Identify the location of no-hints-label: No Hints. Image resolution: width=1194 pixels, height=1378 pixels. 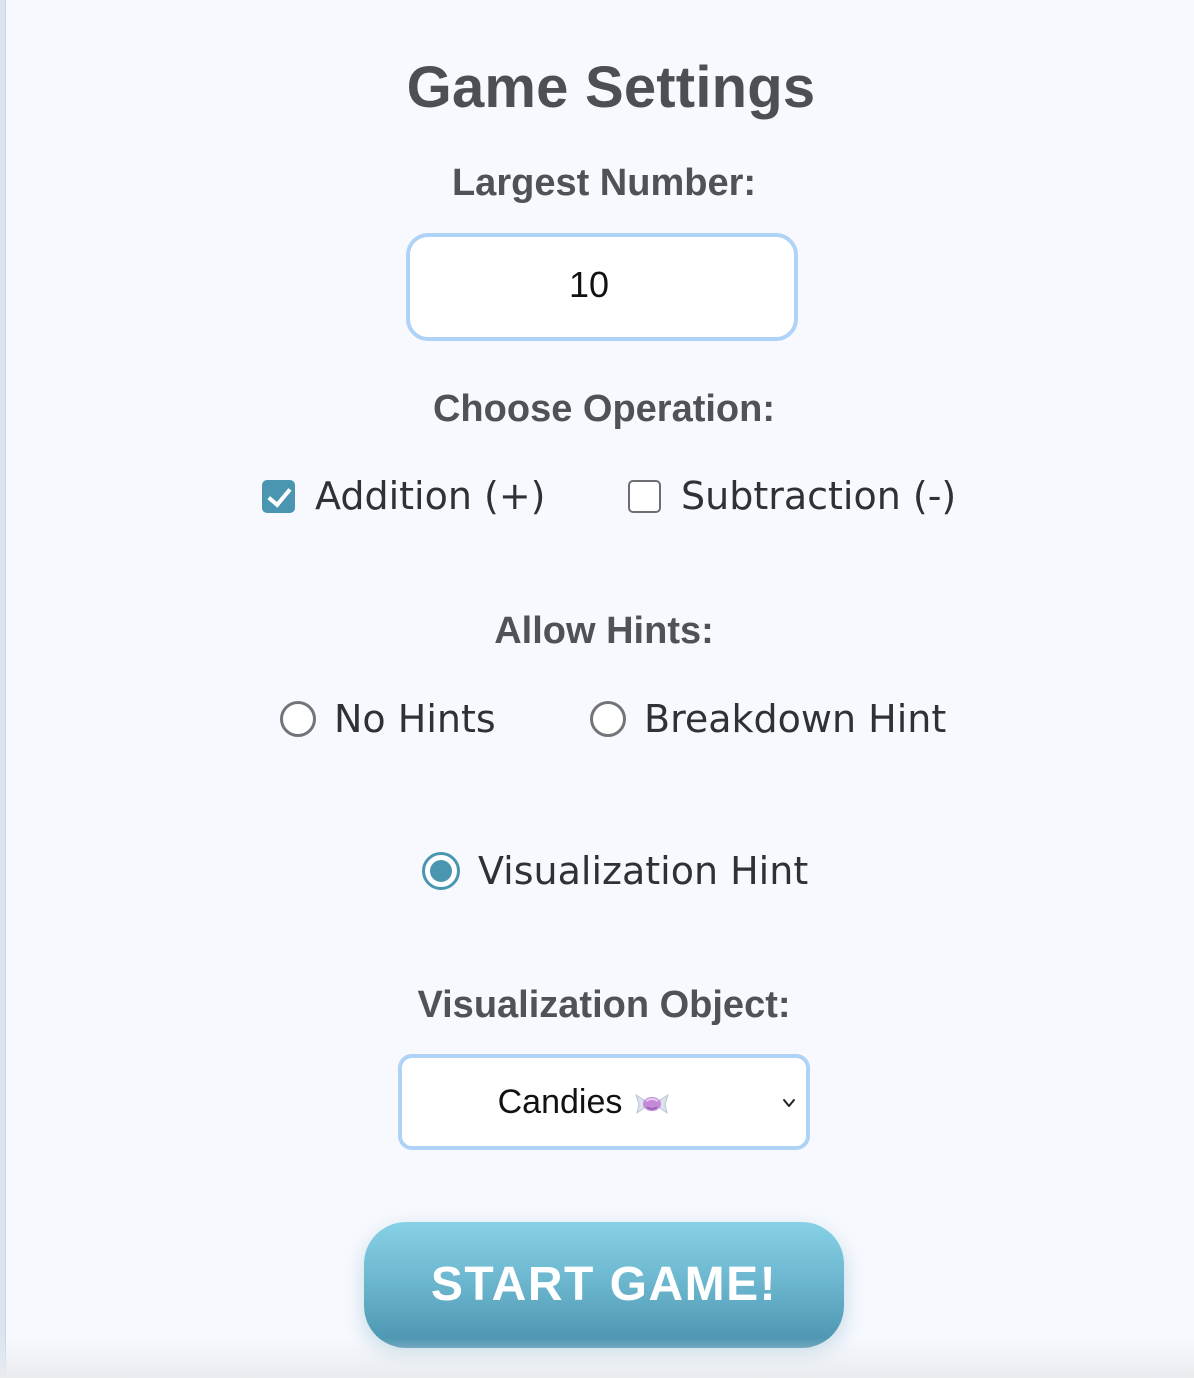
(415, 719).